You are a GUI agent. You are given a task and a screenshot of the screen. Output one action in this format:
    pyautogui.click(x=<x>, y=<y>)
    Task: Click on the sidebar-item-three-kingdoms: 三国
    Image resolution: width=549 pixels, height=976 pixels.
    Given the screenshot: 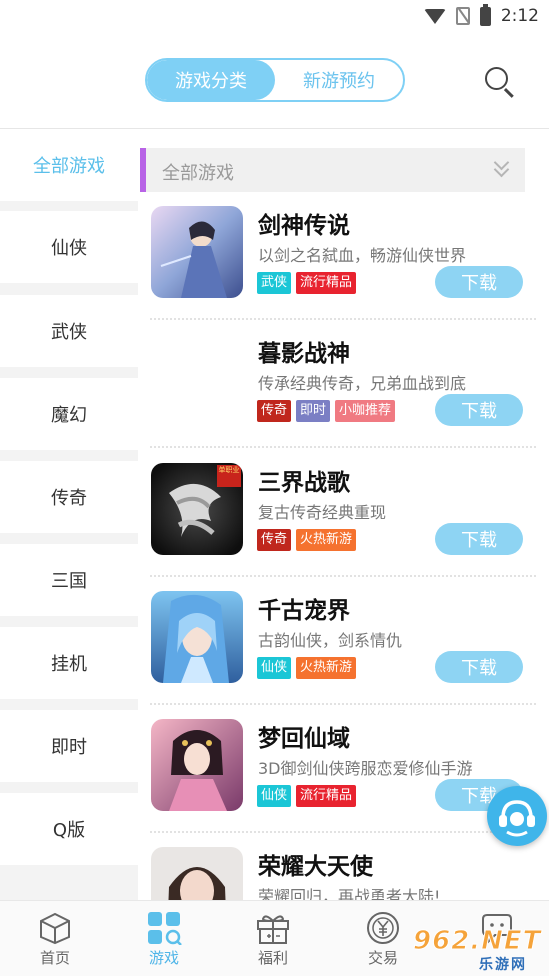 What is the action you would take?
    pyautogui.click(x=69, y=580)
    